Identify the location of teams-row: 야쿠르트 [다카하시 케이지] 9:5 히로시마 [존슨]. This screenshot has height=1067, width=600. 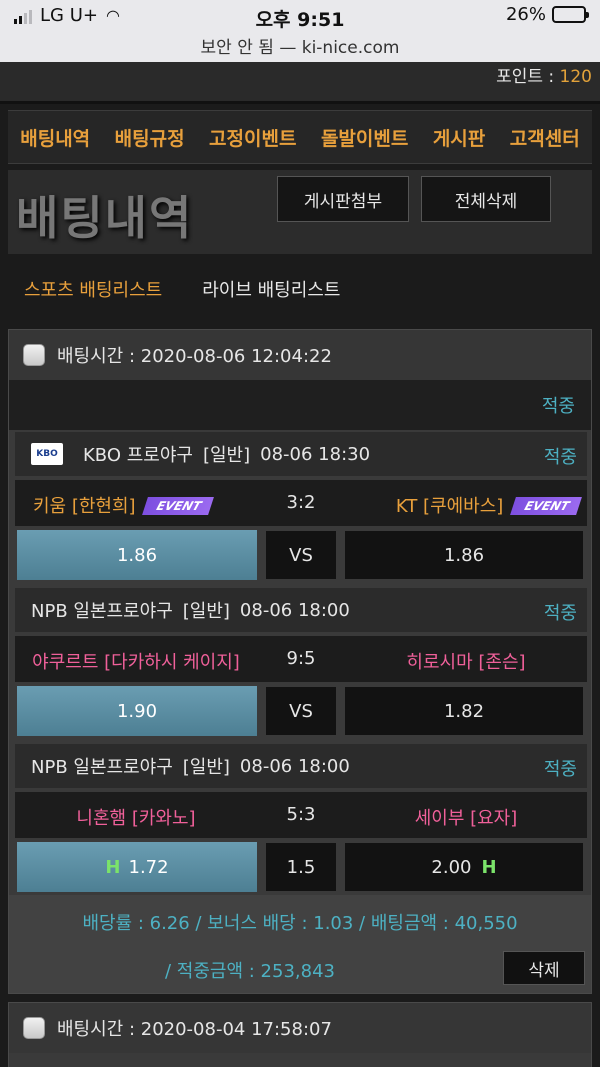
(301, 659).